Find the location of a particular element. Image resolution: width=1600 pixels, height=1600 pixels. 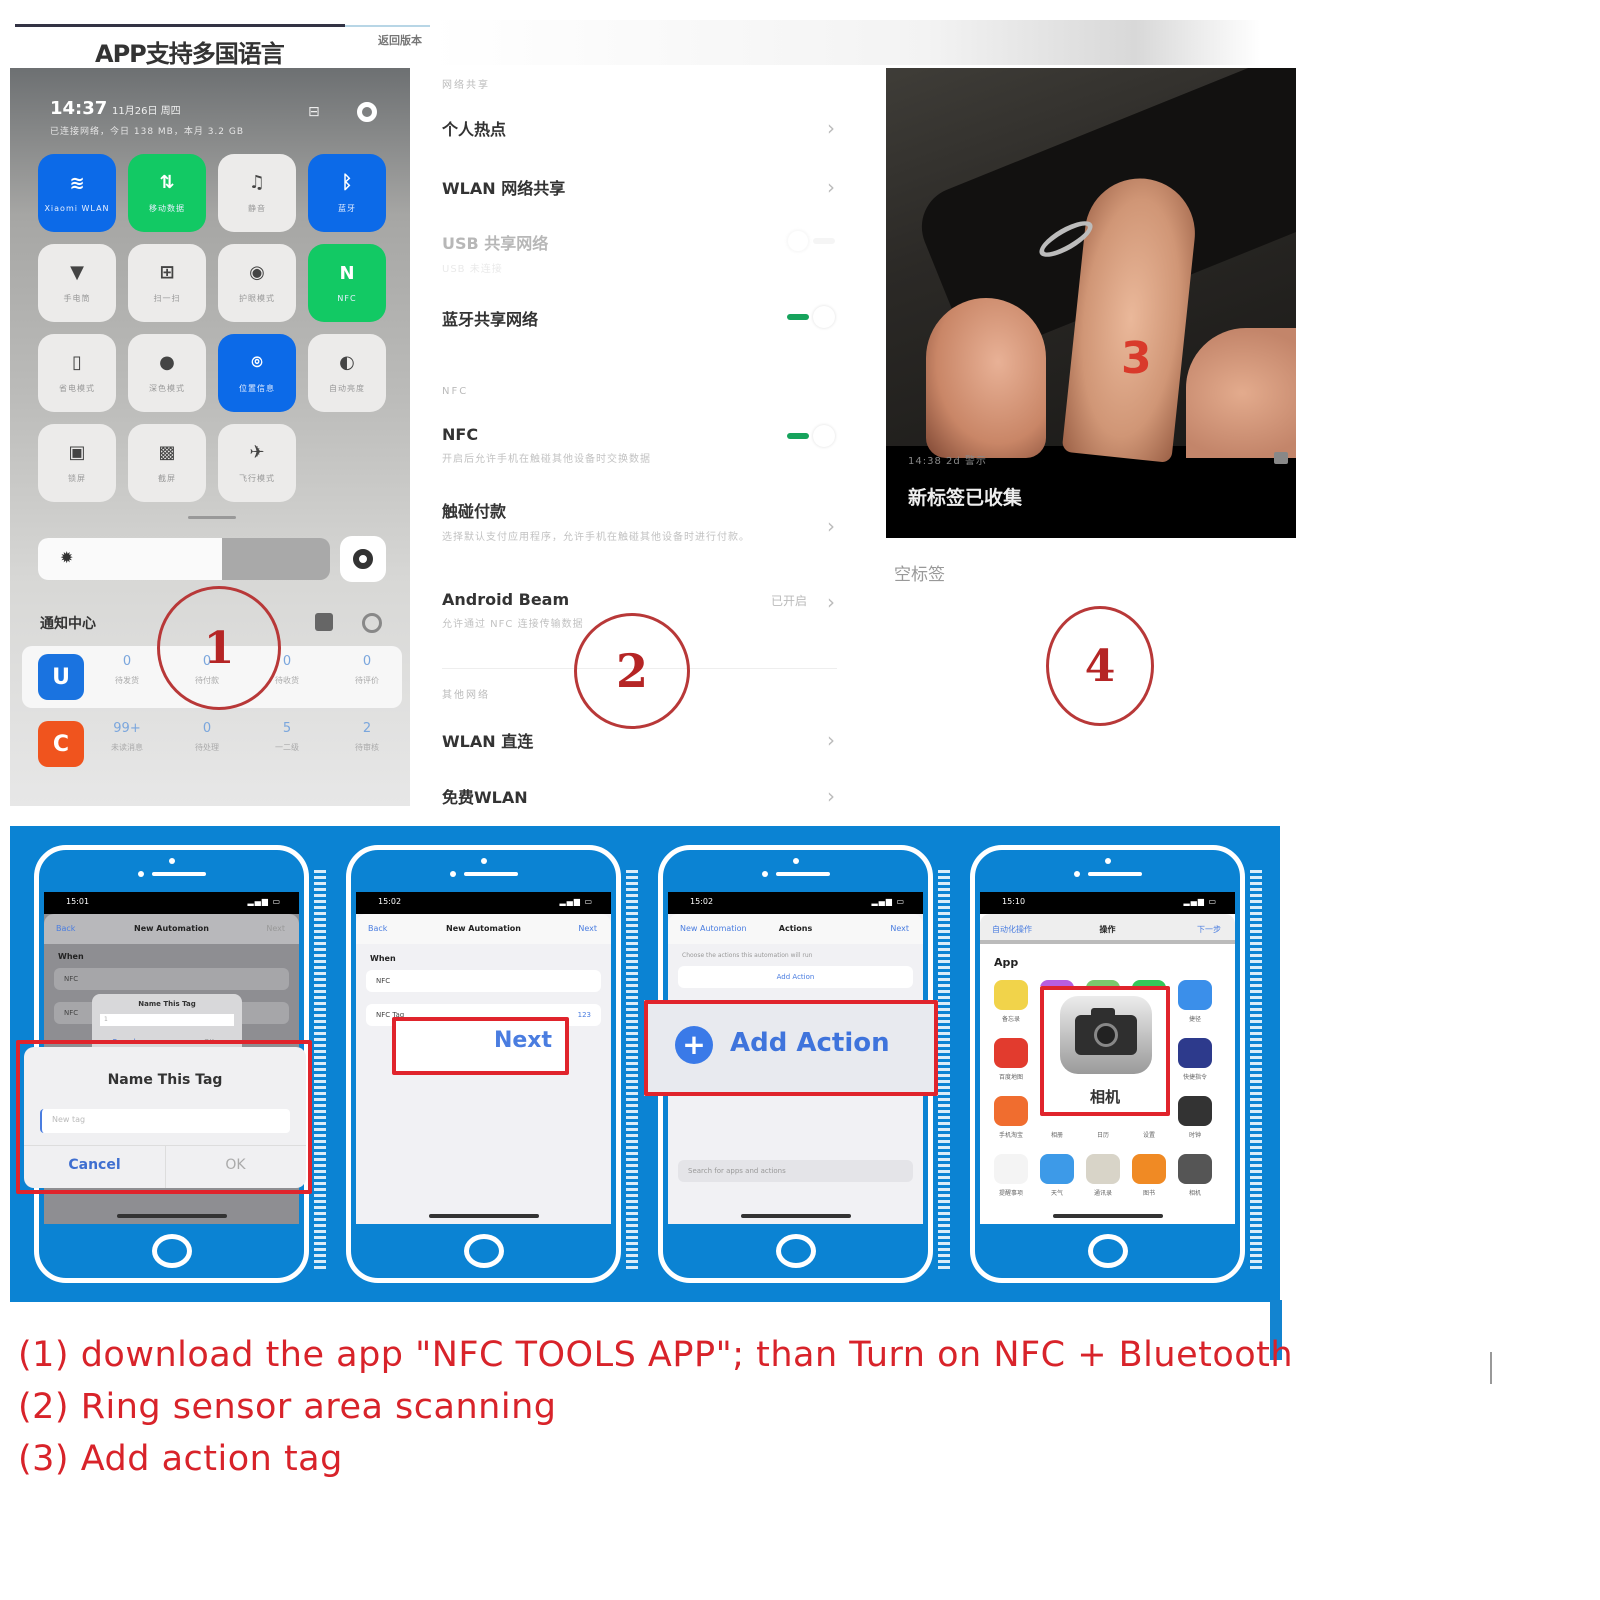

notification-center-title: 通知中心 is located at coordinates (68, 624).